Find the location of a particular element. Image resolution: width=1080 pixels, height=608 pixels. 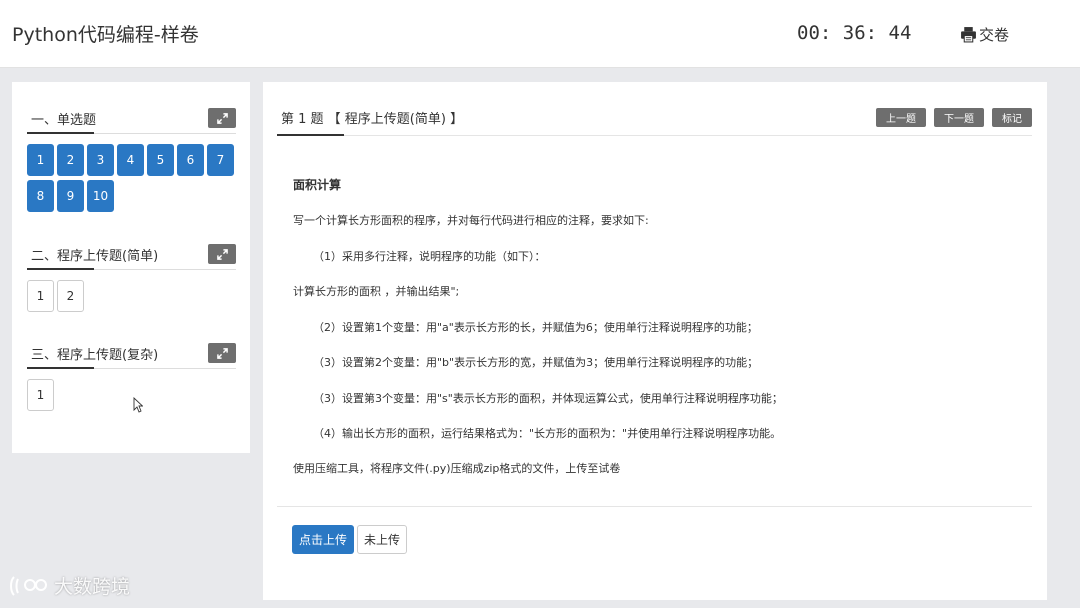

upload-button: 点击上传 is located at coordinates (323, 539).